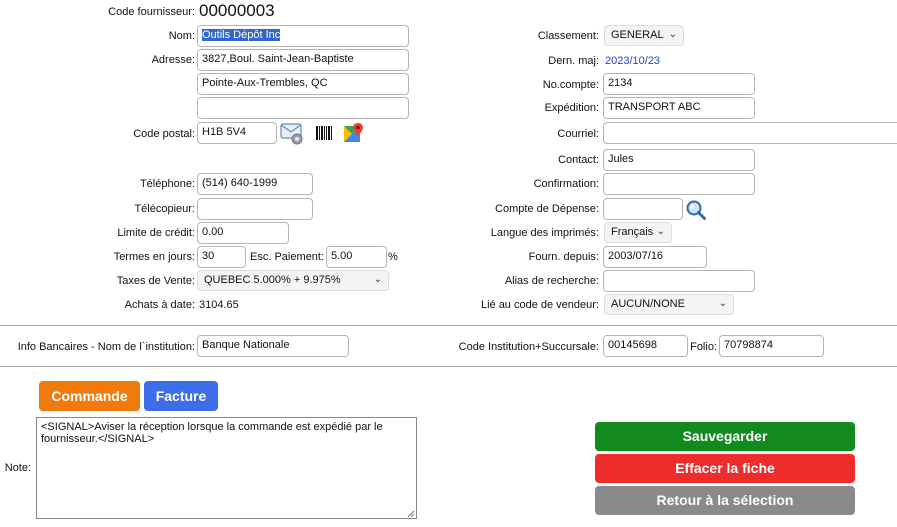 The height and width of the screenshot is (527, 897). Describe the element at coordinates (173, 60) in the screenshot. I see `address-label: Adresse:` at that location.